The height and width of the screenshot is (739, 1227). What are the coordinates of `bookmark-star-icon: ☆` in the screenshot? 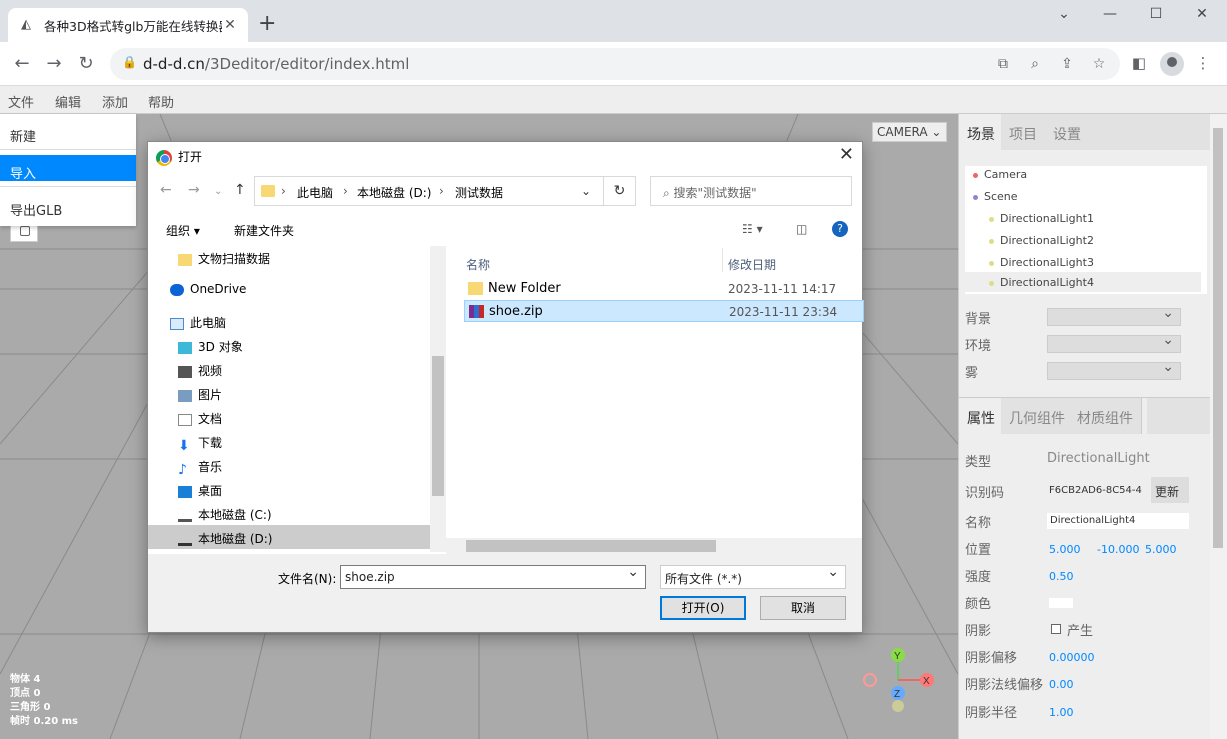 It's located at (1099, 64).